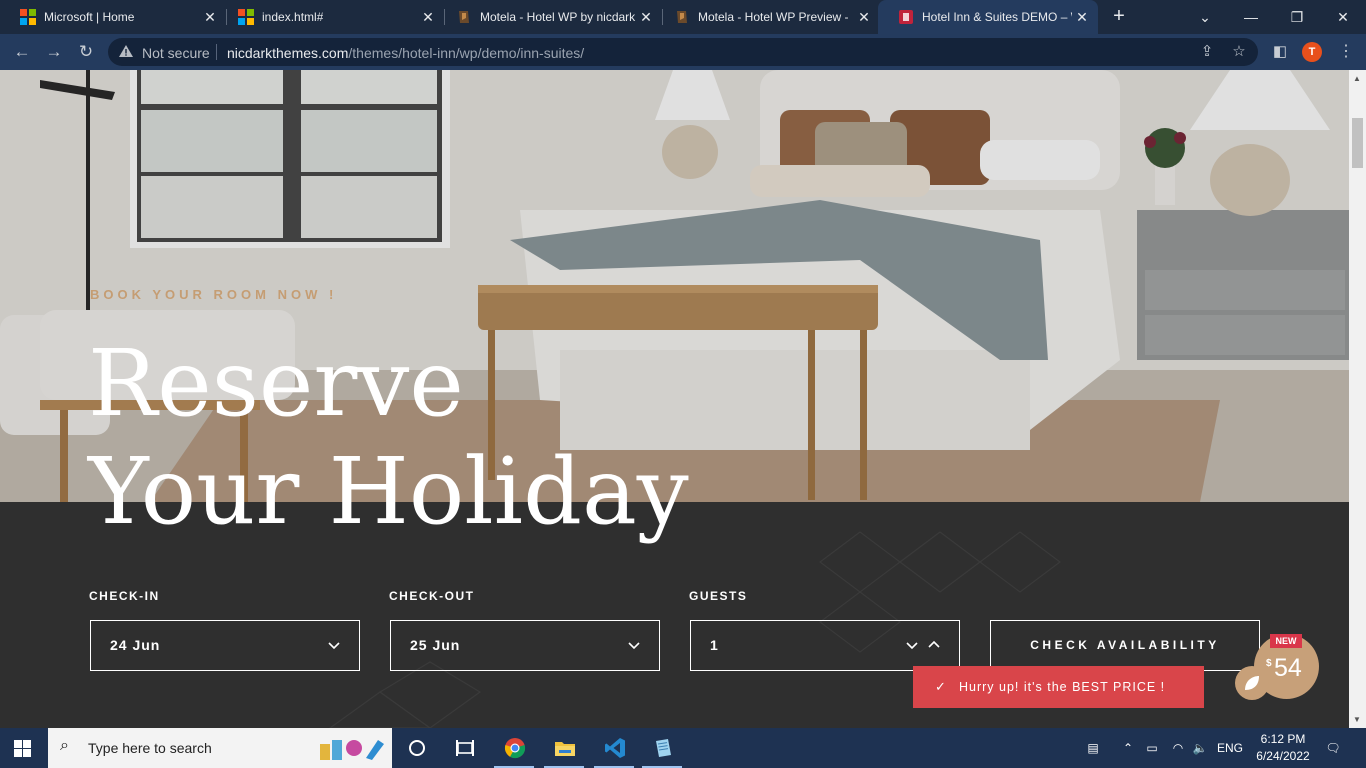 This screenshot has height=768, width=1366. Describe the element at coordinates (214, 294) in the screenshot. I see `booking-eyebrow: BOOK YOUR ROOM NOW !` at that location.